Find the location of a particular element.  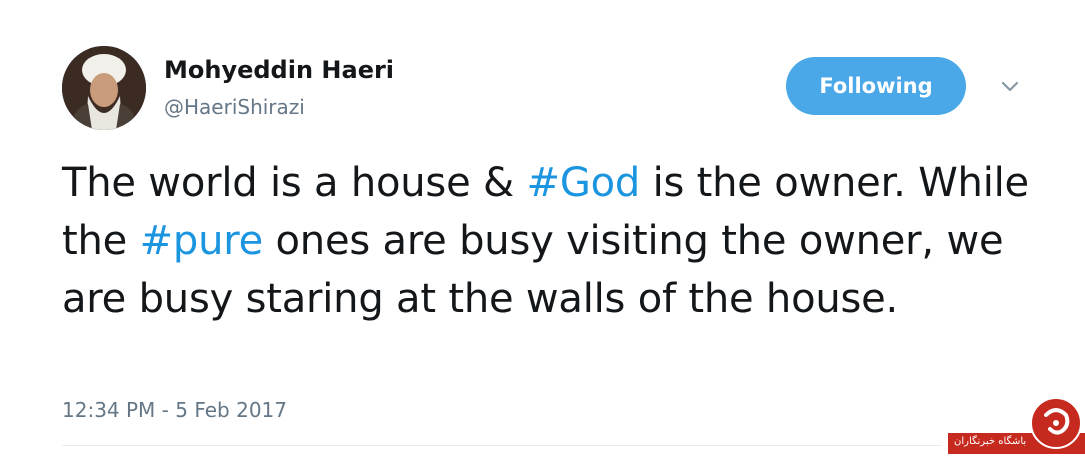

avatar is located at coordinates (104, 88).